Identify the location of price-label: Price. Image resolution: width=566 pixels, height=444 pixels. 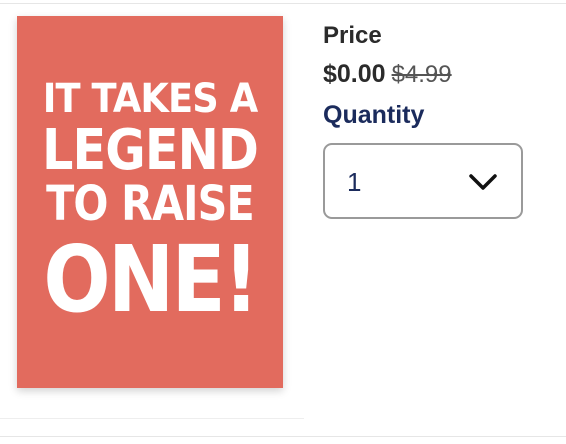
(352, 35).